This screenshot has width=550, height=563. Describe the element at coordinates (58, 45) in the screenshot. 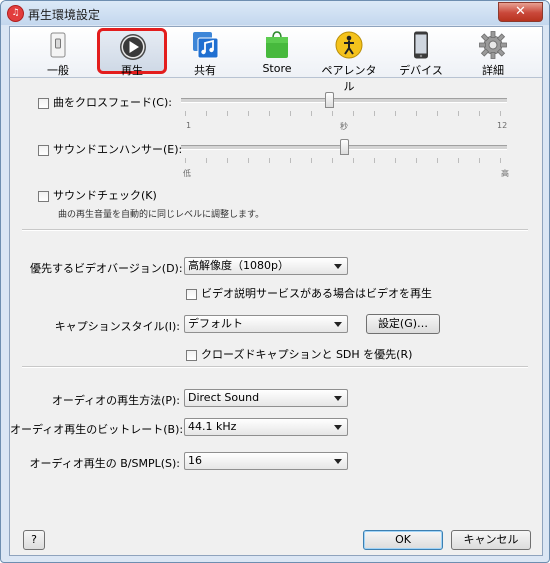

I see `general-icon` at that location.